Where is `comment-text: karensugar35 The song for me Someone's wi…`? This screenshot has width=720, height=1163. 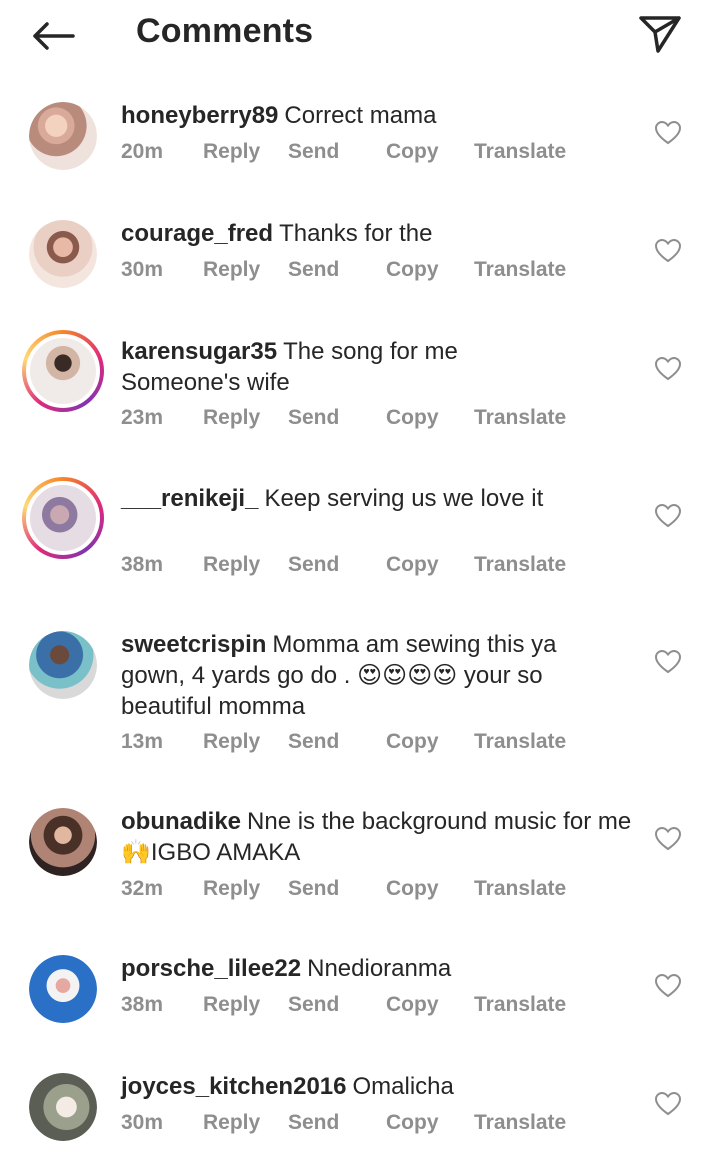
comment-text: karensugar35 The song for me Someone's wi… is located at coordinates (321, 367).